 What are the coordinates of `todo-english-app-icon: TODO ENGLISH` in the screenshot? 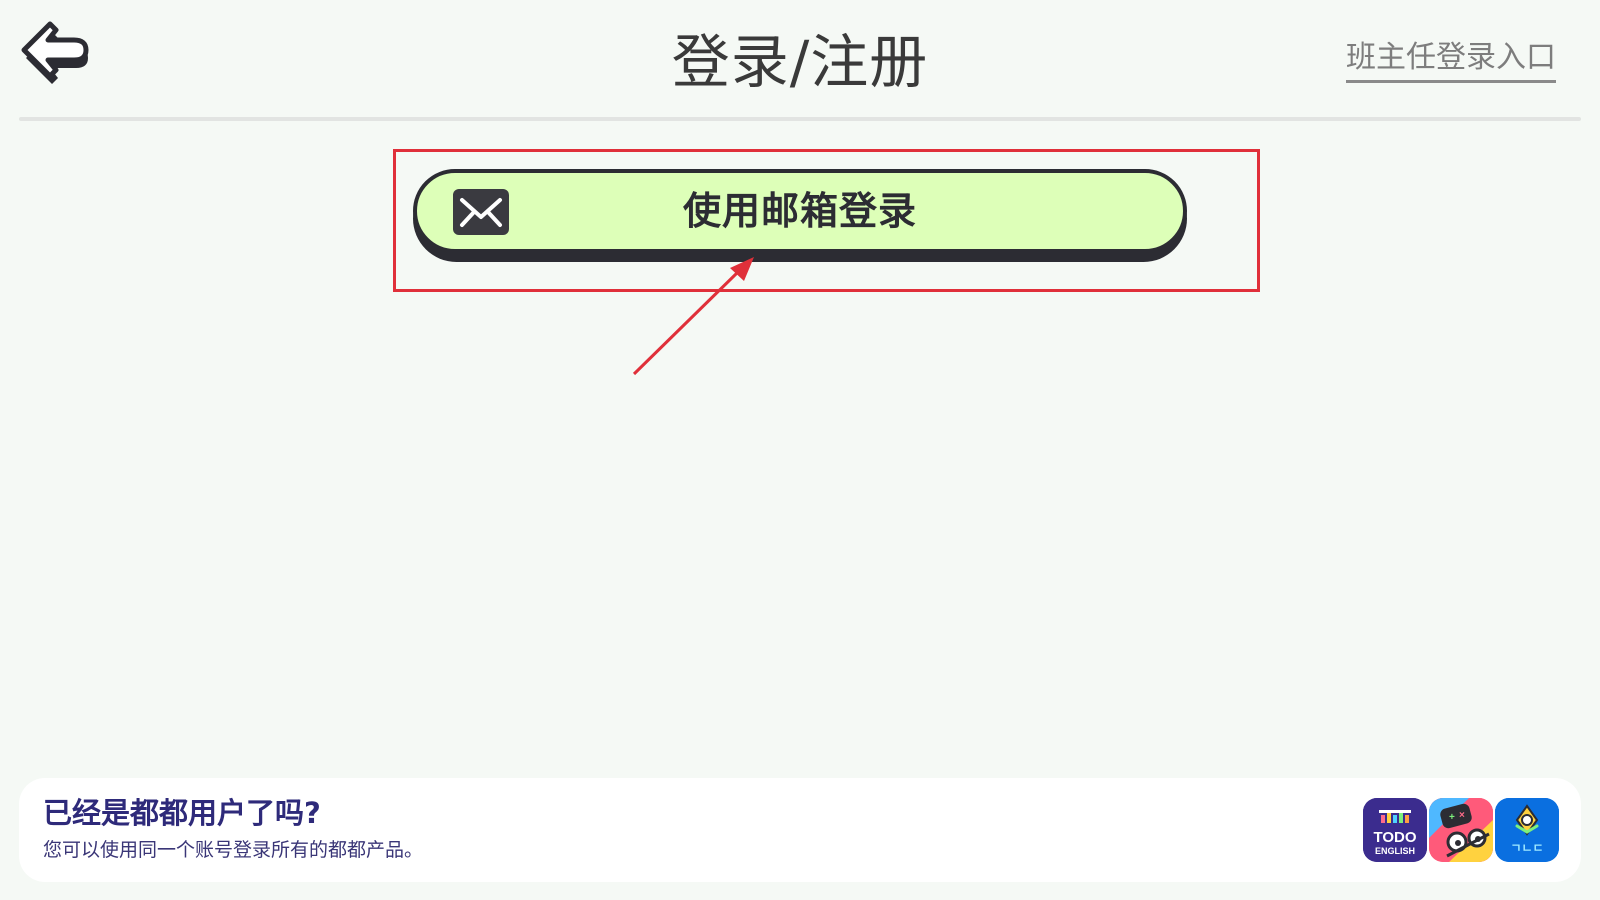 It's located at (1395, 830).